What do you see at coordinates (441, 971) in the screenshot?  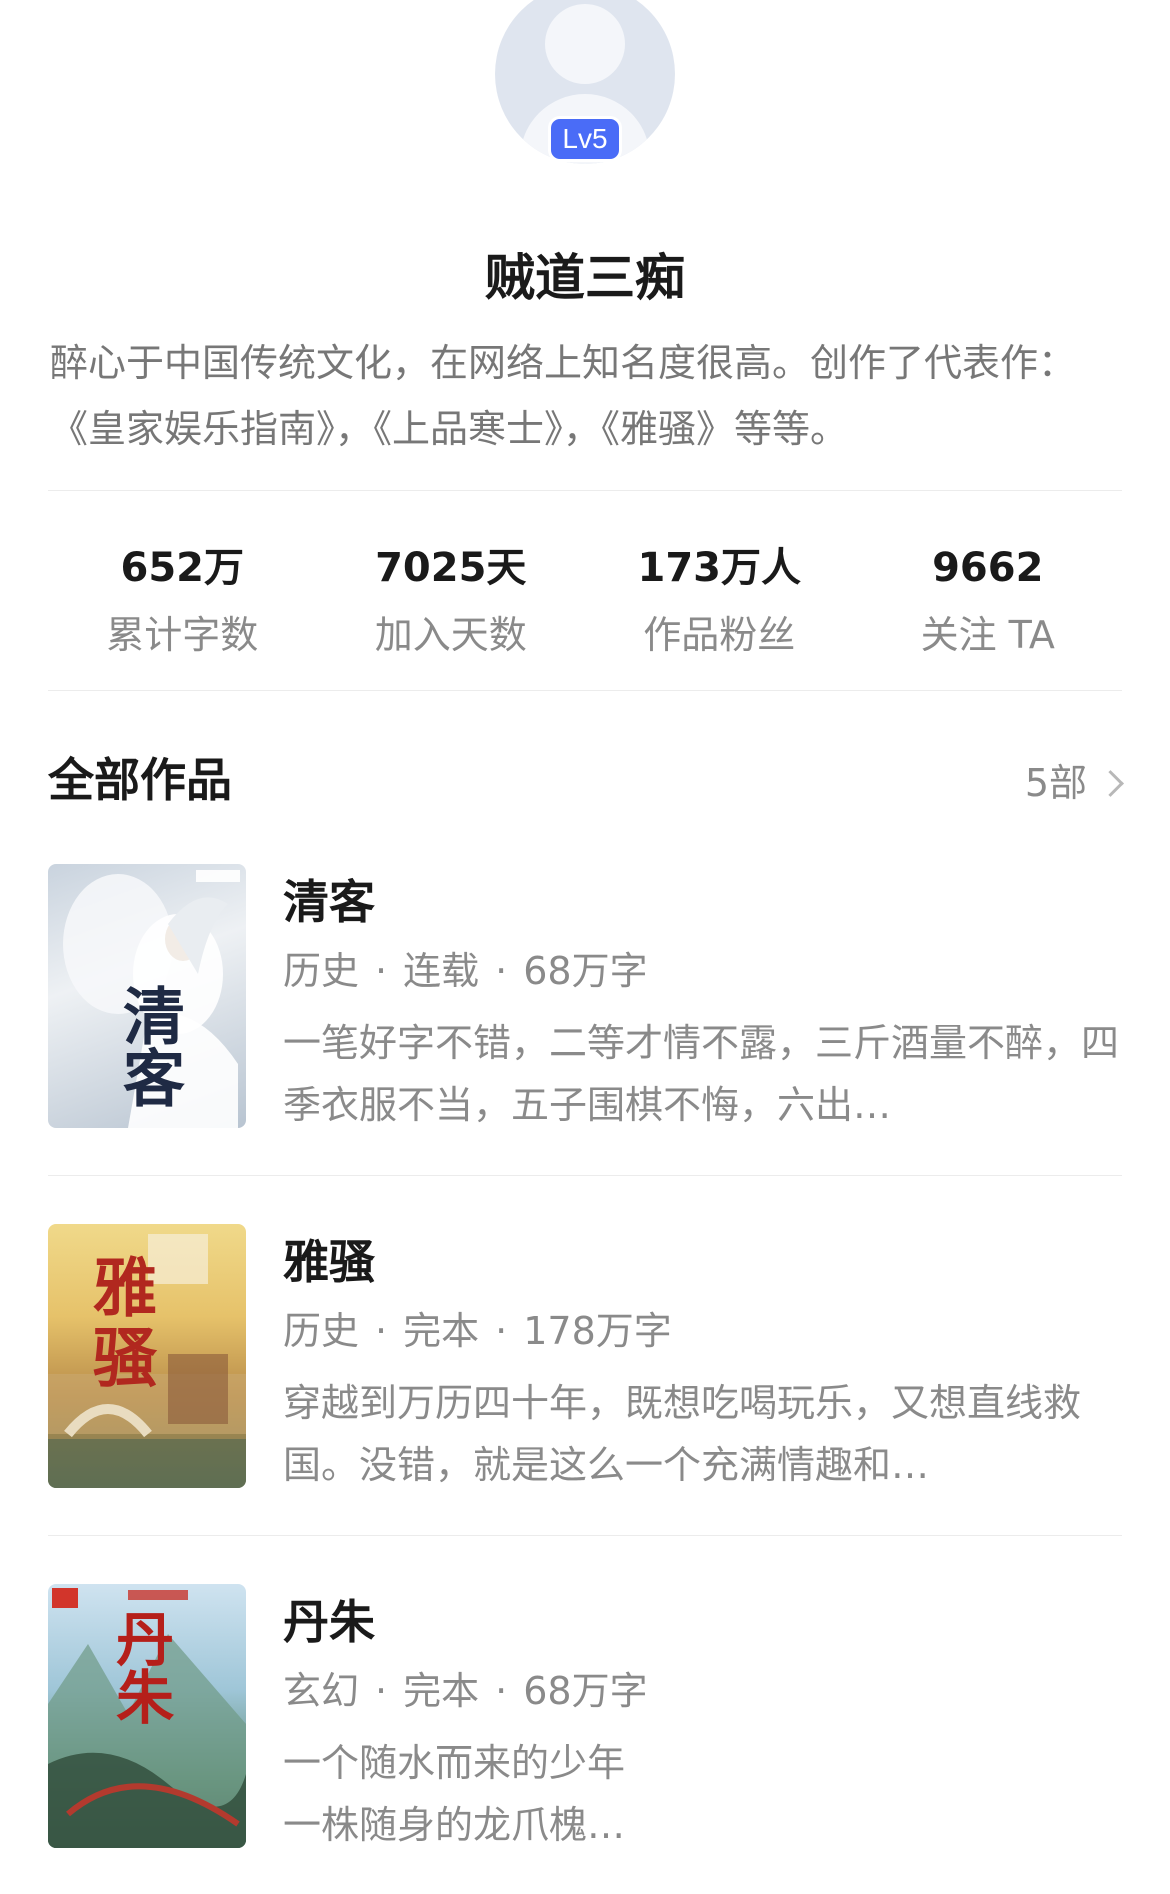 I see `book-status: 连载` at bounding box center [441, 971].